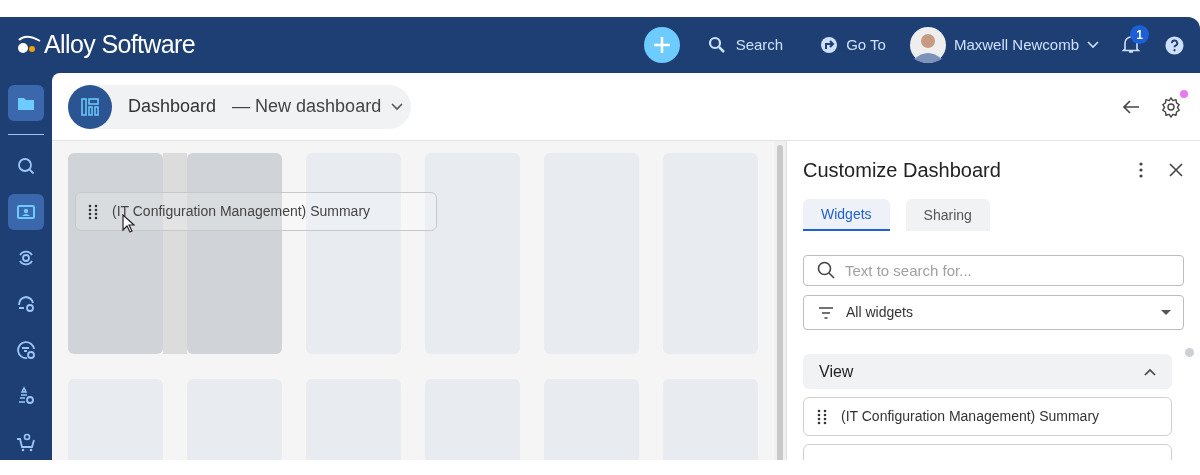 The image size is (1200, 475). Describe the element at coordinates (240, 106) in the screenshot. I see `dashboard-selector: Dashboard — New dashboard` at that location.